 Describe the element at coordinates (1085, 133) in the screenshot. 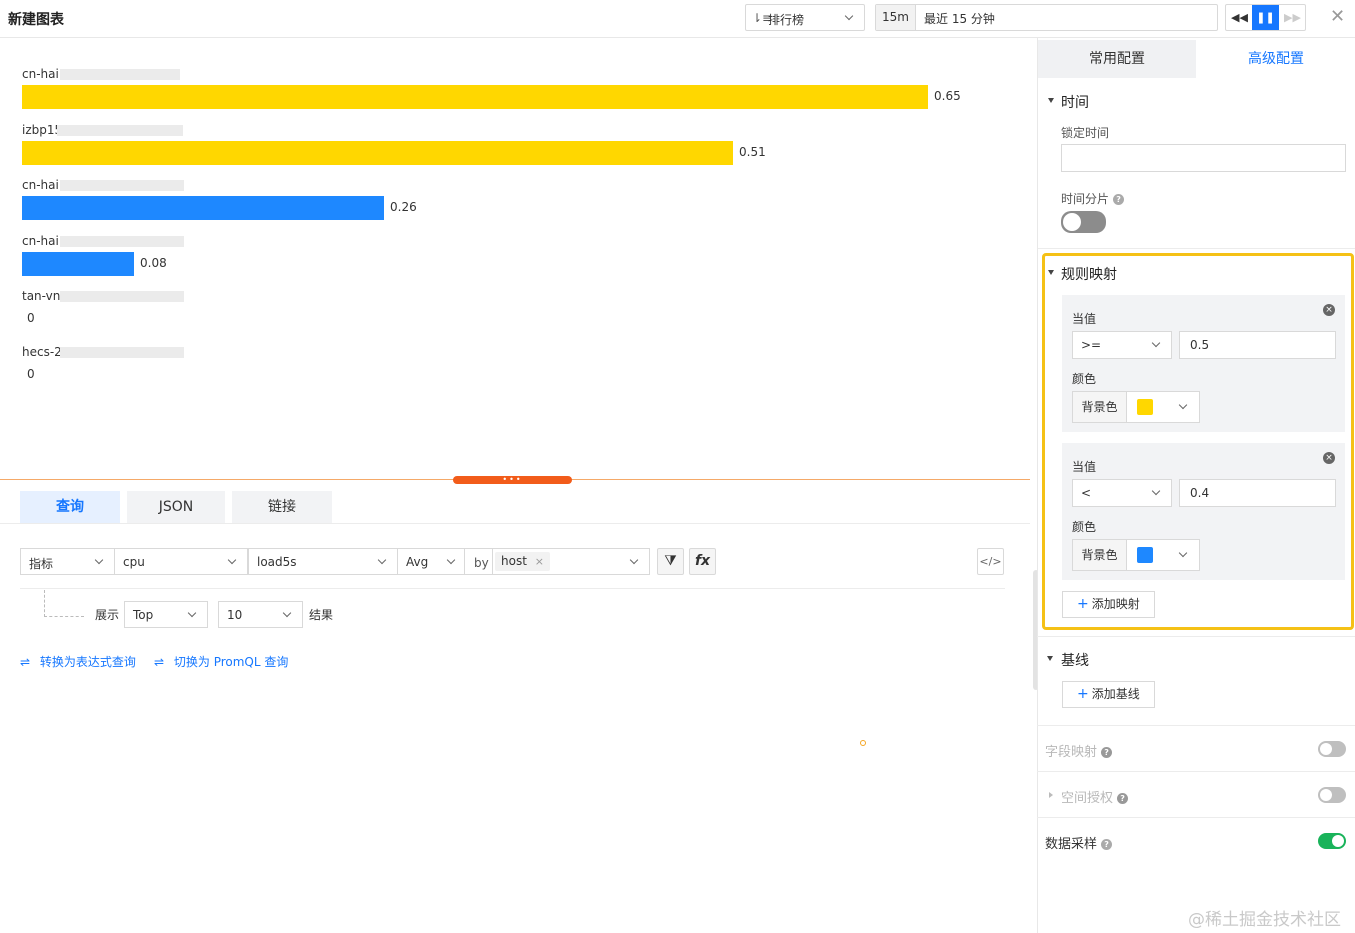

I see `lock-time-label: 锁定时间` at that location.